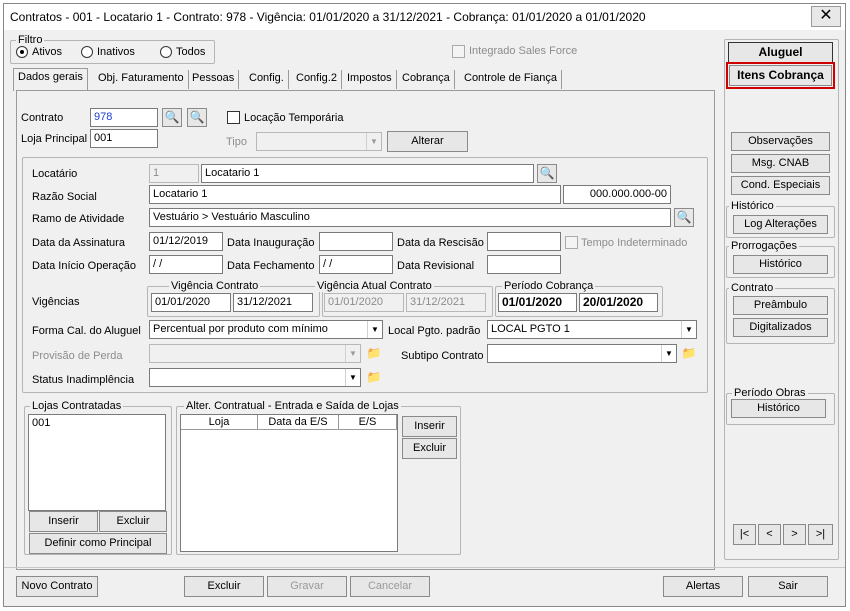 This screenshot has width=850, height=611. What do you see at coordinates (617, 194) in the screenshot?
I see `cnpj-input: 000.000.000-00` at bounding box center [617, 194].